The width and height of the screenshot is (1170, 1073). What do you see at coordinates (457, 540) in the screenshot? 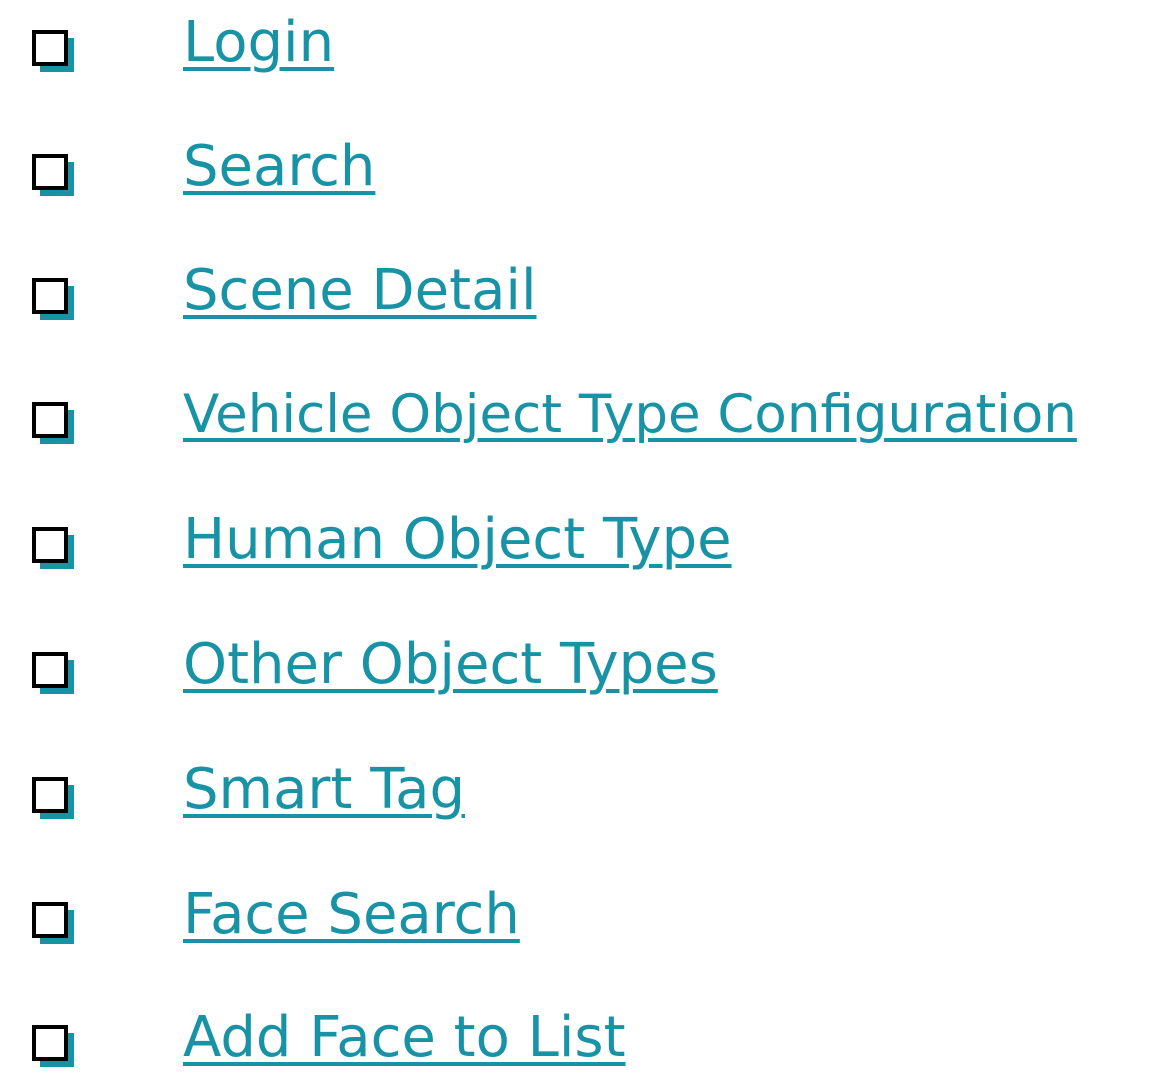
I see `checklist-link-human-object-type: Human Object Type` at bounding box center [457, 540].